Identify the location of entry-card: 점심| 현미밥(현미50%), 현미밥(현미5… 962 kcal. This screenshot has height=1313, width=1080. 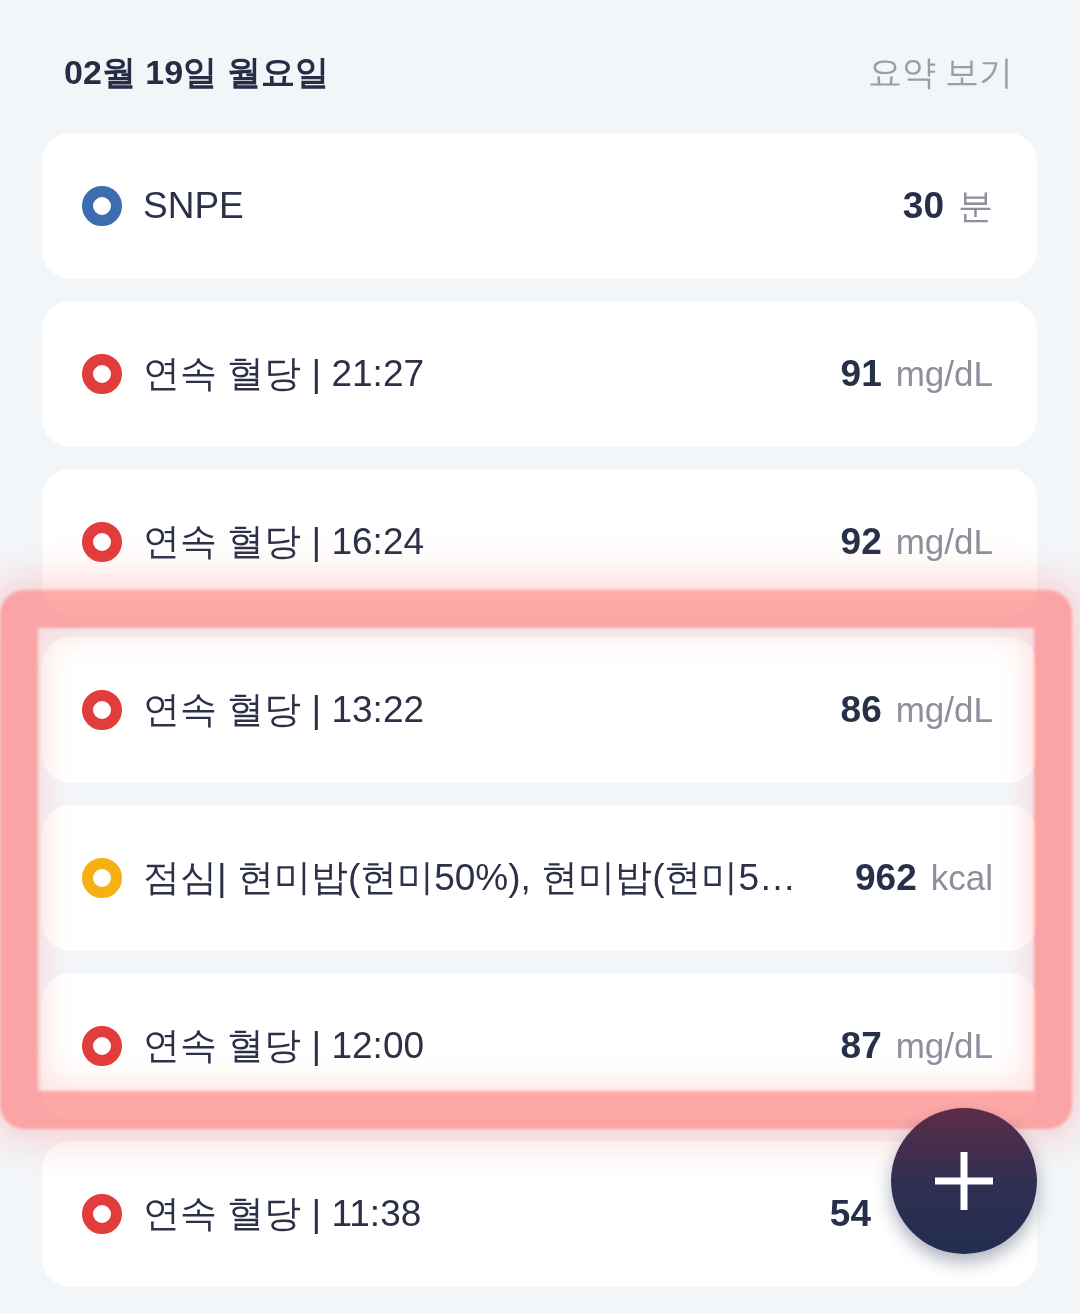
(539, 878).